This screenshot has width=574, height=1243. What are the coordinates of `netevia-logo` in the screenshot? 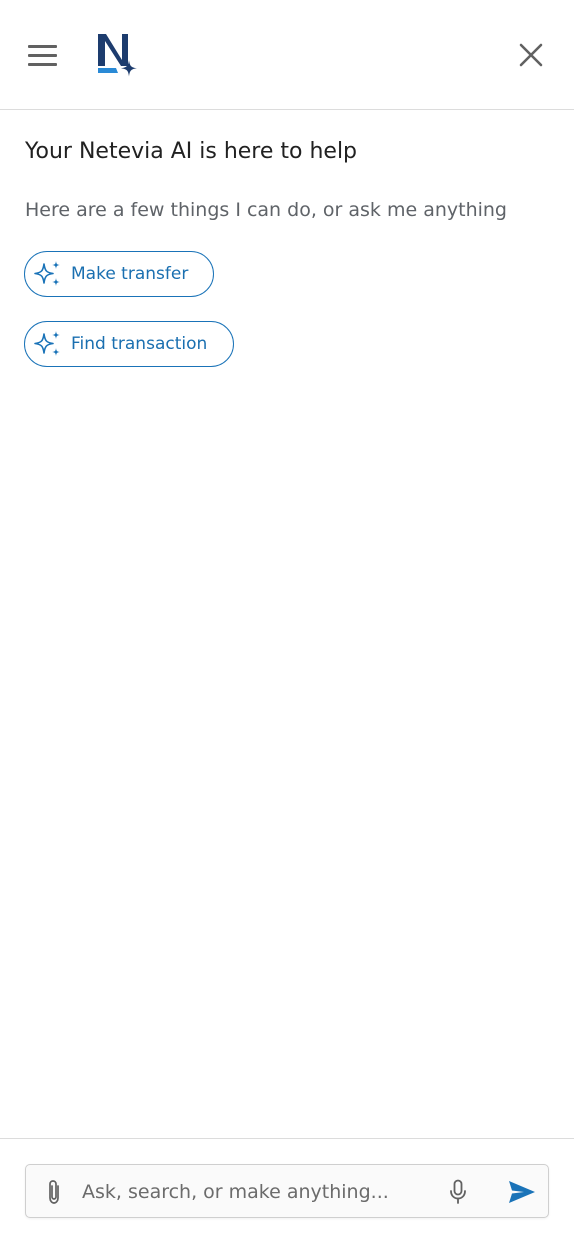 It's located at (117, 55).